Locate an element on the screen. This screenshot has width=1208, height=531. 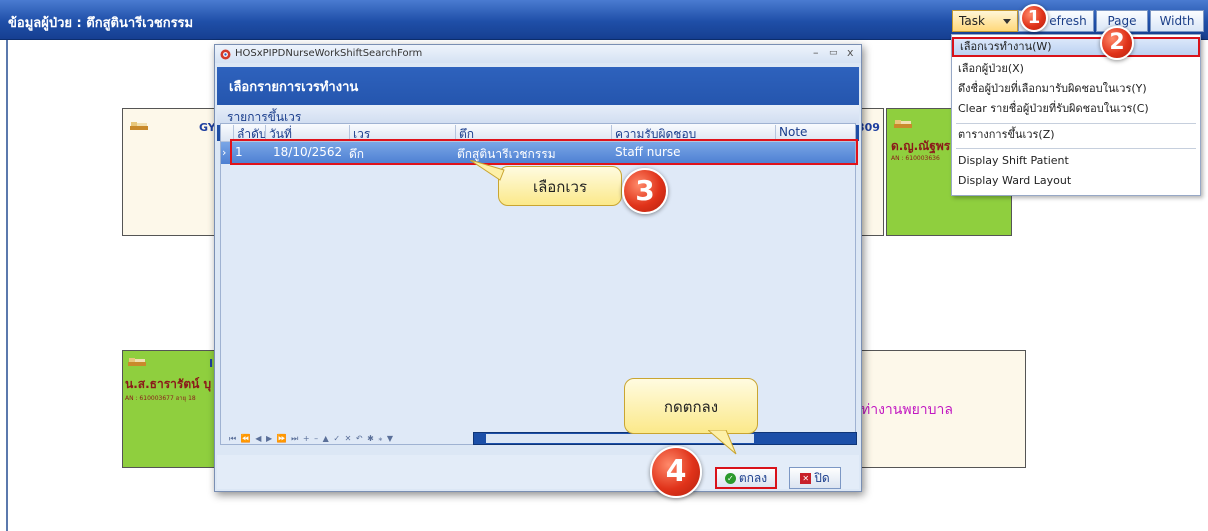
width-button-label: Width is located at coordinates (1177, 21).